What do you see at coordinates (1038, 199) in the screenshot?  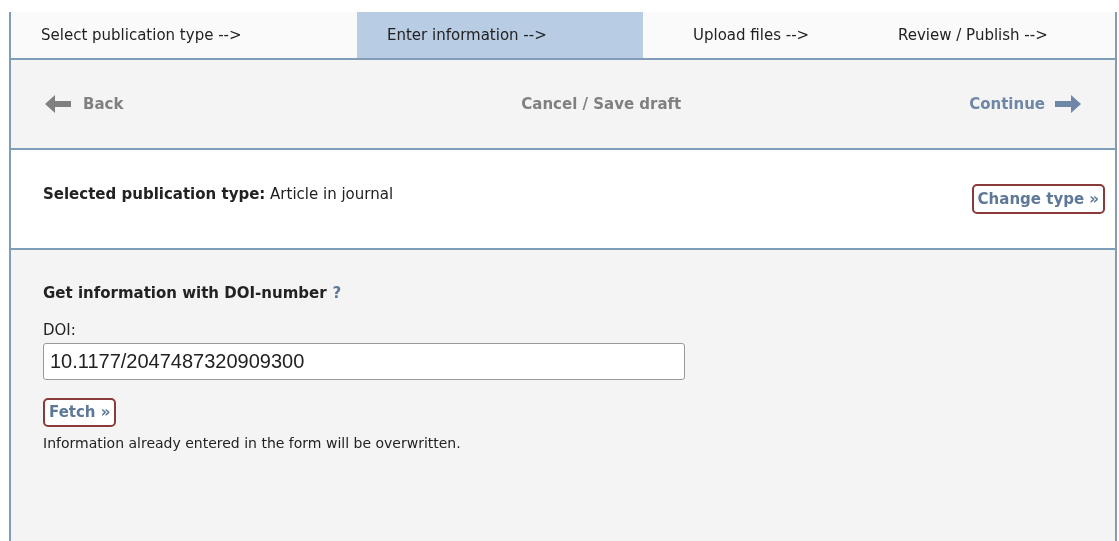 I see `change-type-button: Change type »` at bounding box center [1038, 199].